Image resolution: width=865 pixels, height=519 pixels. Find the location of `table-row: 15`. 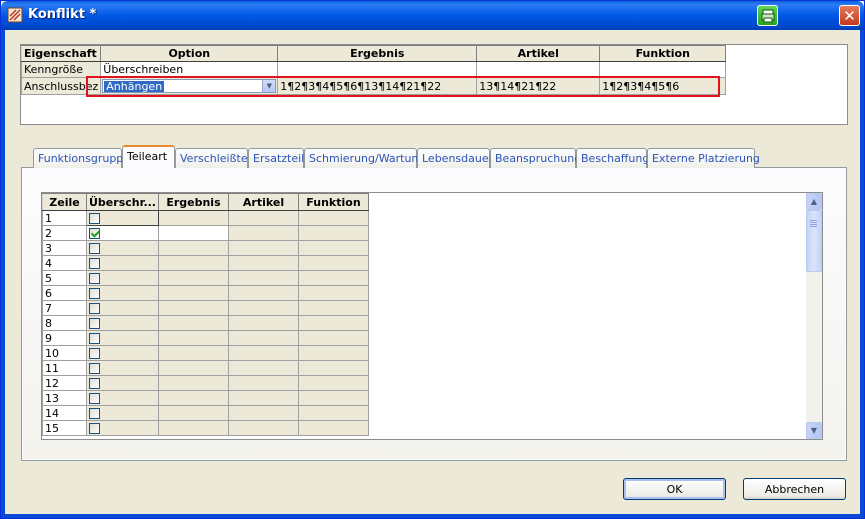

table-row: 15 is located at coordinates (205, 428).